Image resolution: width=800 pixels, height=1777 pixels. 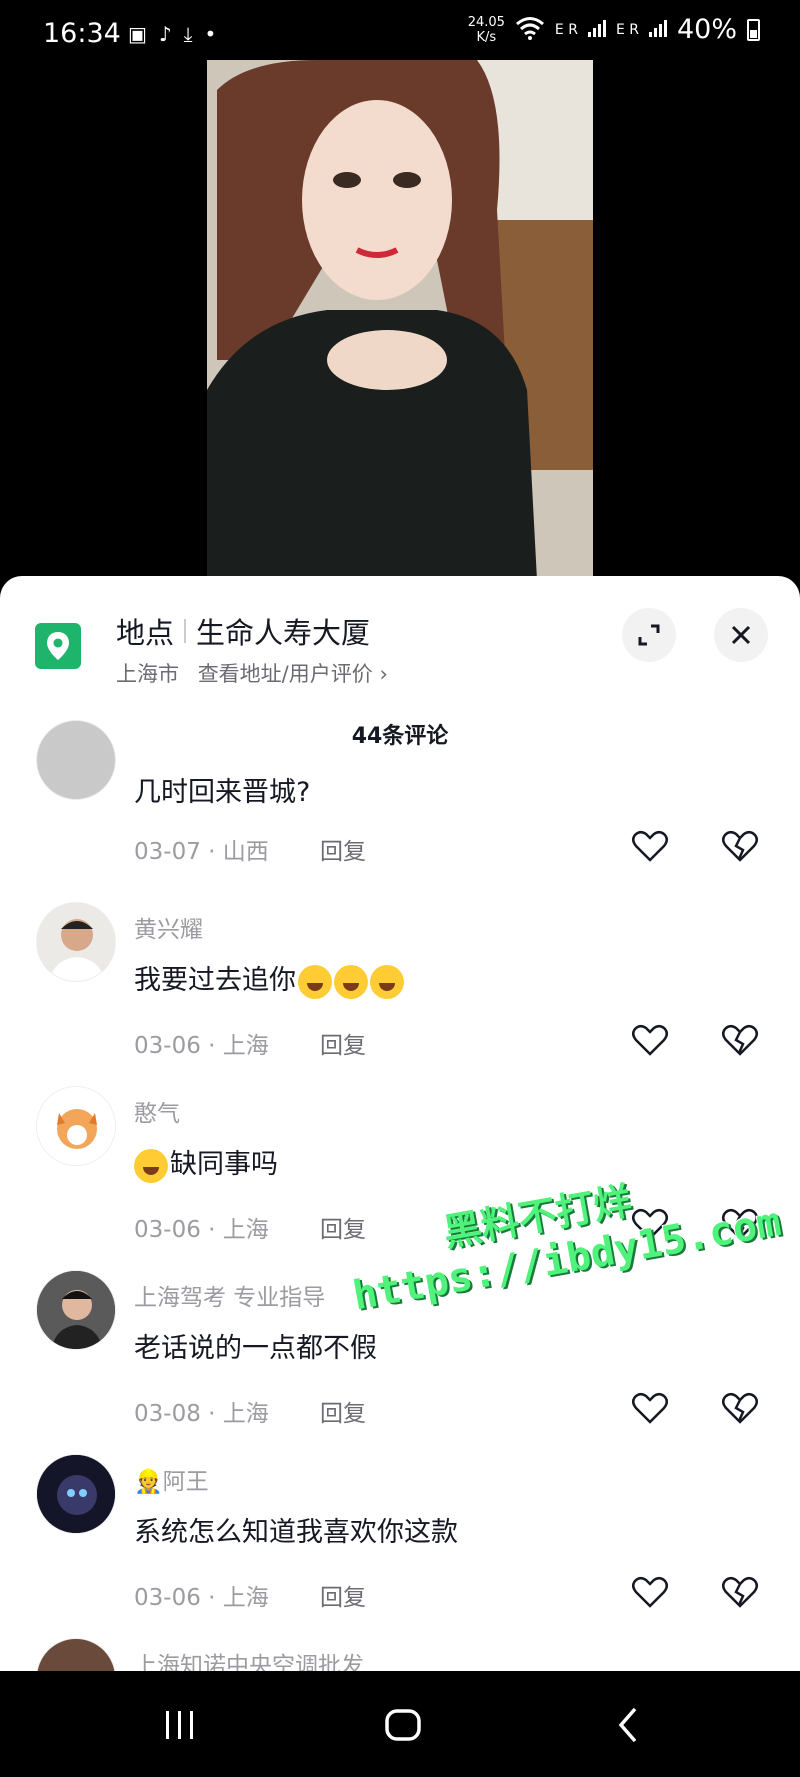 I want to click on net-speed: 24.05 K/s, so click(x=486, y=29).